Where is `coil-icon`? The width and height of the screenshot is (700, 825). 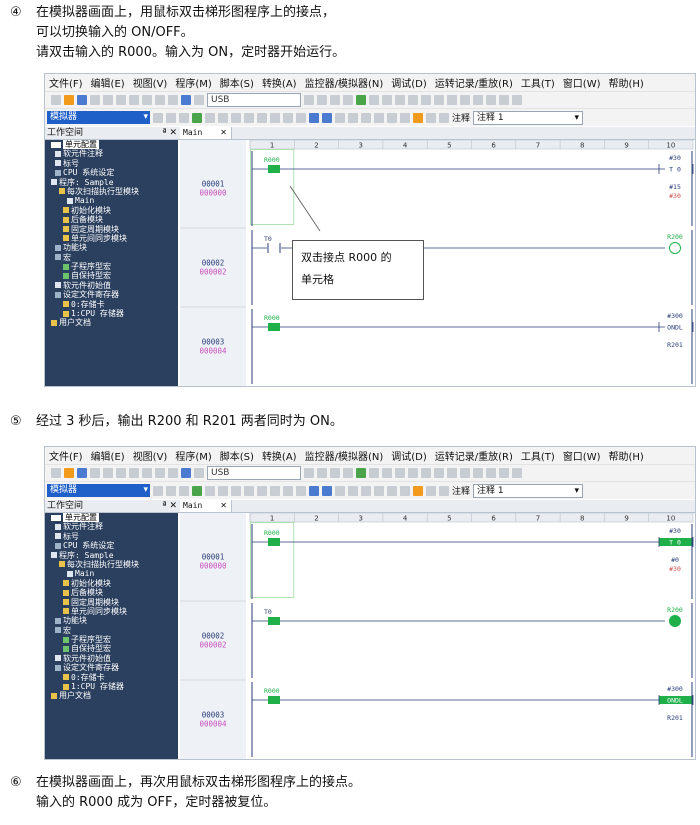 coil-icon is located at coordinates (465, 473).